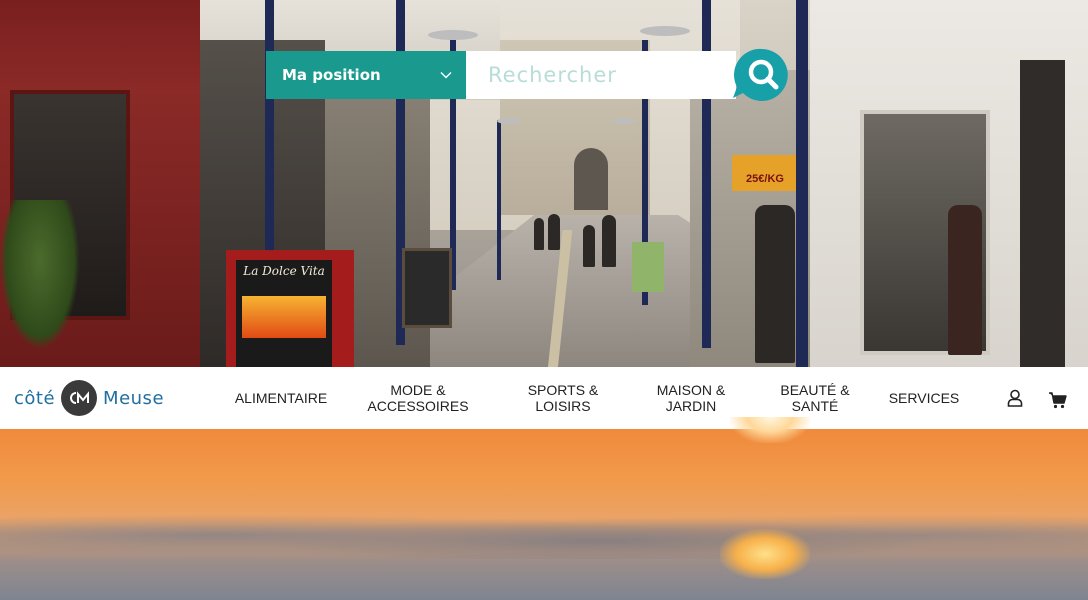 The height and width of the screenshot is (600, 1088). I want to click on nav-label: SERVICES, so click(924, 398).